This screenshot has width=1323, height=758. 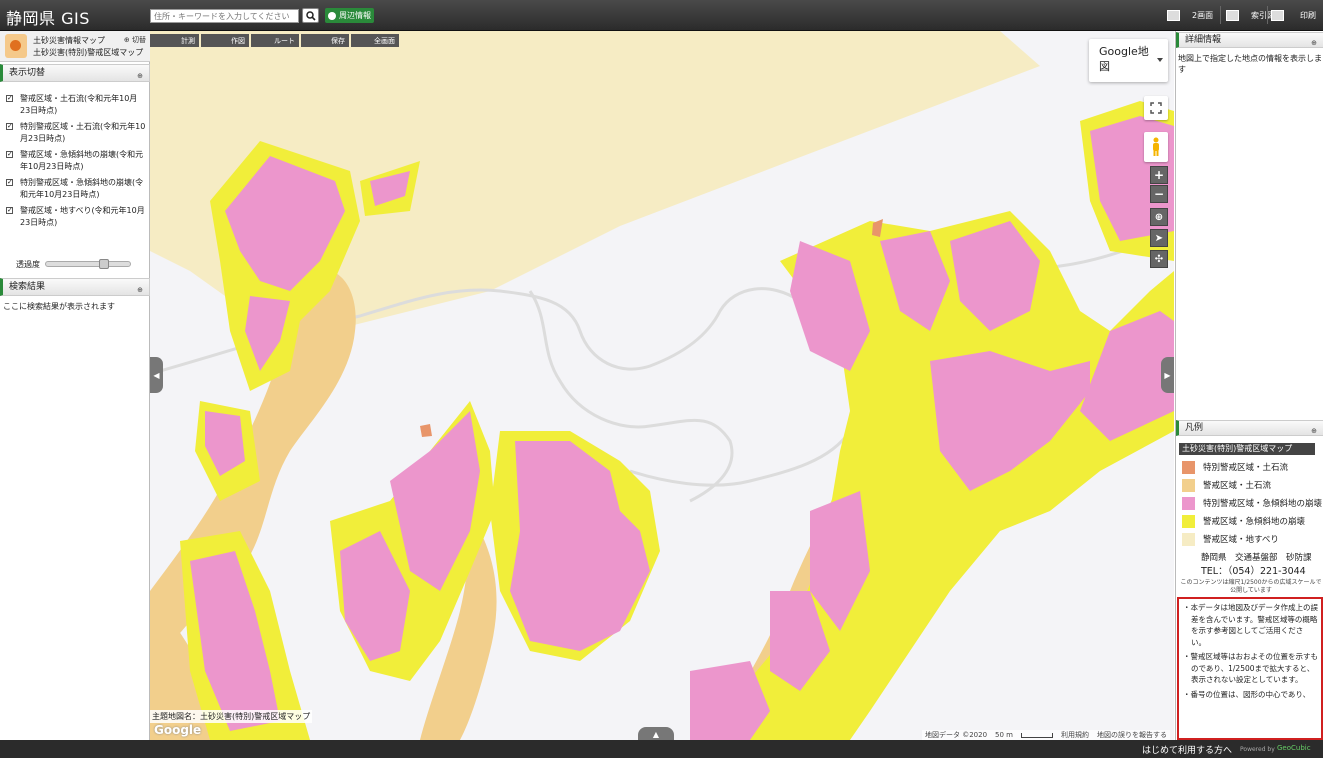 What do you see at coordinates (1124, 59) in the screenshot?
I see `map-type-label: Google地図` at bounding box center [1124, 59].